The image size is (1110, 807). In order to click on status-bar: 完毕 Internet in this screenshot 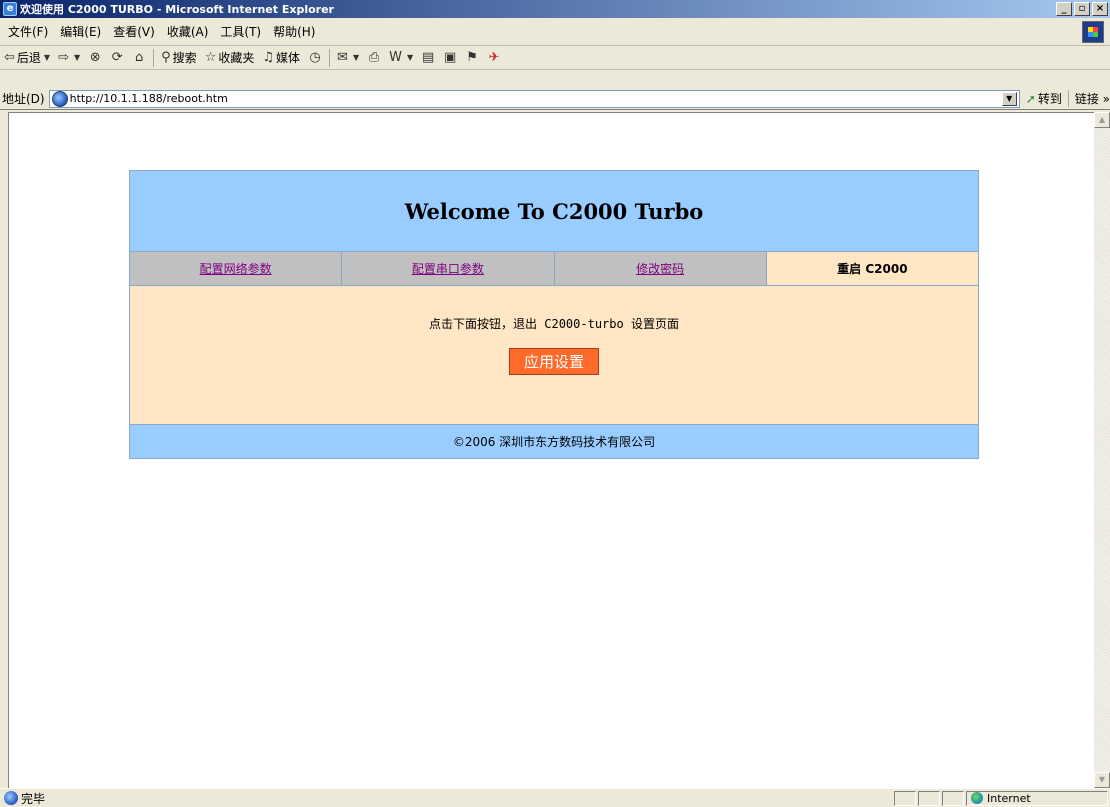, I will do `click(555, 797)`.